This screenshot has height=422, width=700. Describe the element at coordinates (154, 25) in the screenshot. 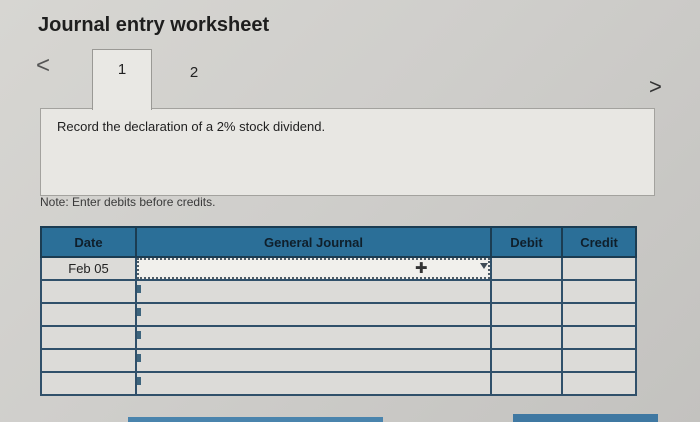

I see `page-title: Journal entry worksheet` at that location.